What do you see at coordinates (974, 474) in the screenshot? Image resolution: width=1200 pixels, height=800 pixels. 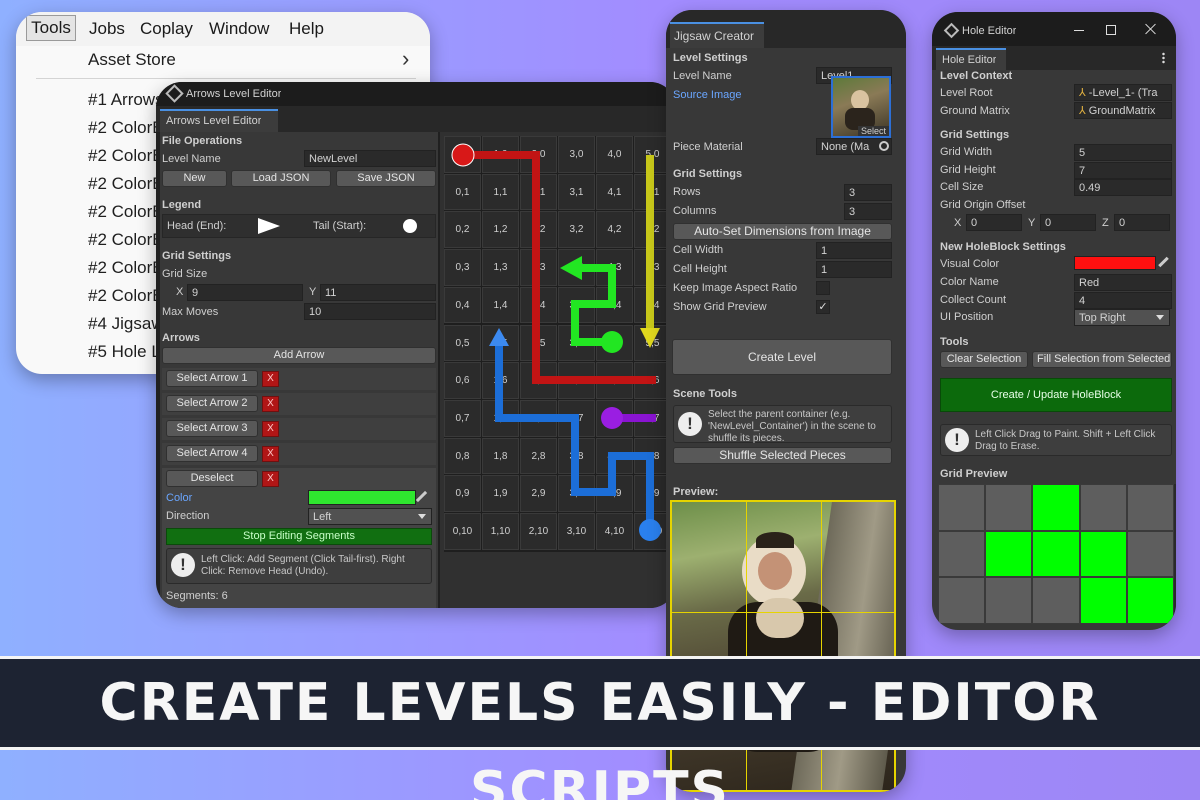 I see `grid-preview-heading: Grid Preview` at bounding box center [974, 474].